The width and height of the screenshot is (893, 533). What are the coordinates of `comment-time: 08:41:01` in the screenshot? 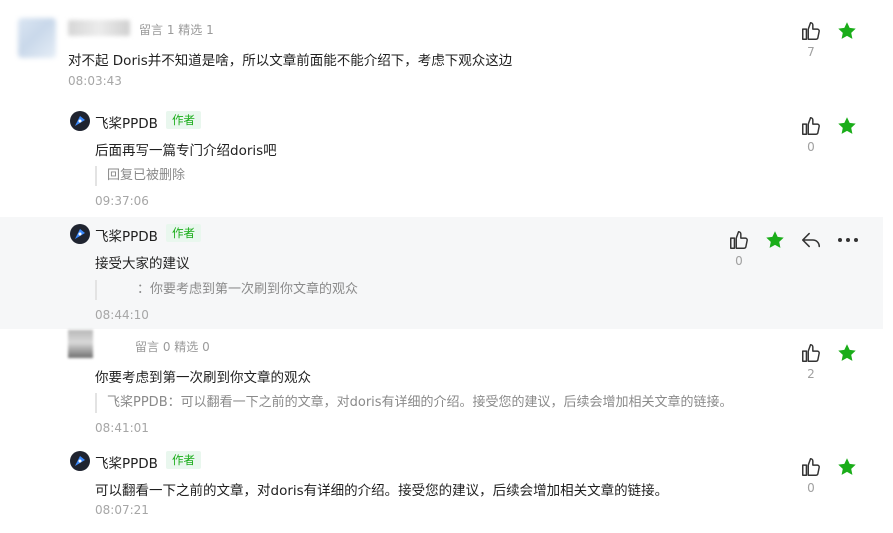 It's located at (122, 428).